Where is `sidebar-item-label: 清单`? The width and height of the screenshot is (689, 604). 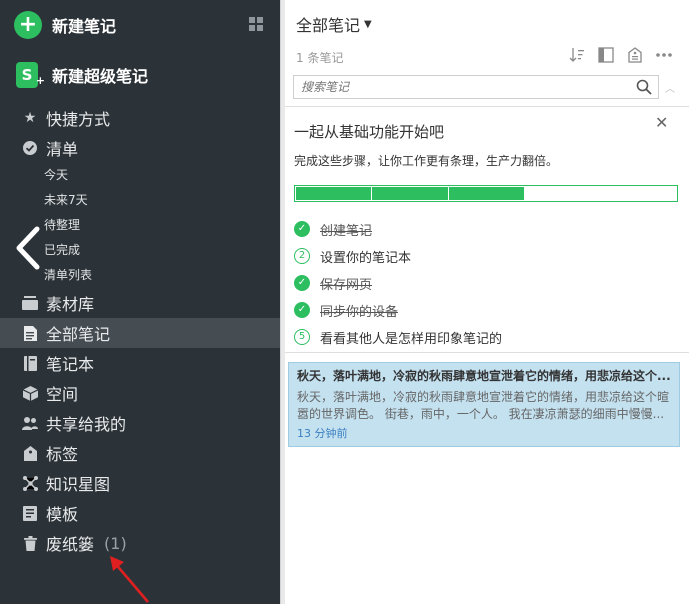 sidebar-item-label: 清单 is located at coordinates (62, 149).